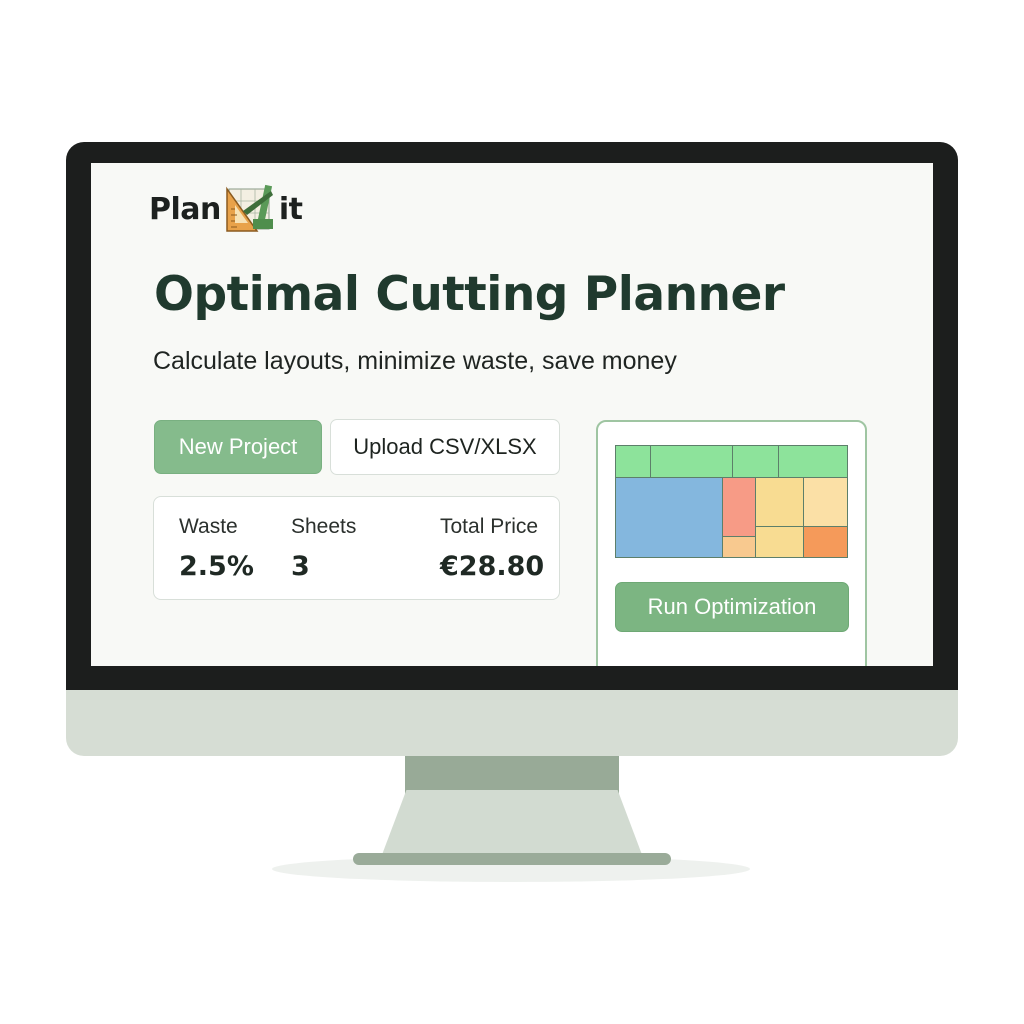 This screenshot has height=1024, width=1024. I want to click on stat-label: Sheets, so click(324, 526).